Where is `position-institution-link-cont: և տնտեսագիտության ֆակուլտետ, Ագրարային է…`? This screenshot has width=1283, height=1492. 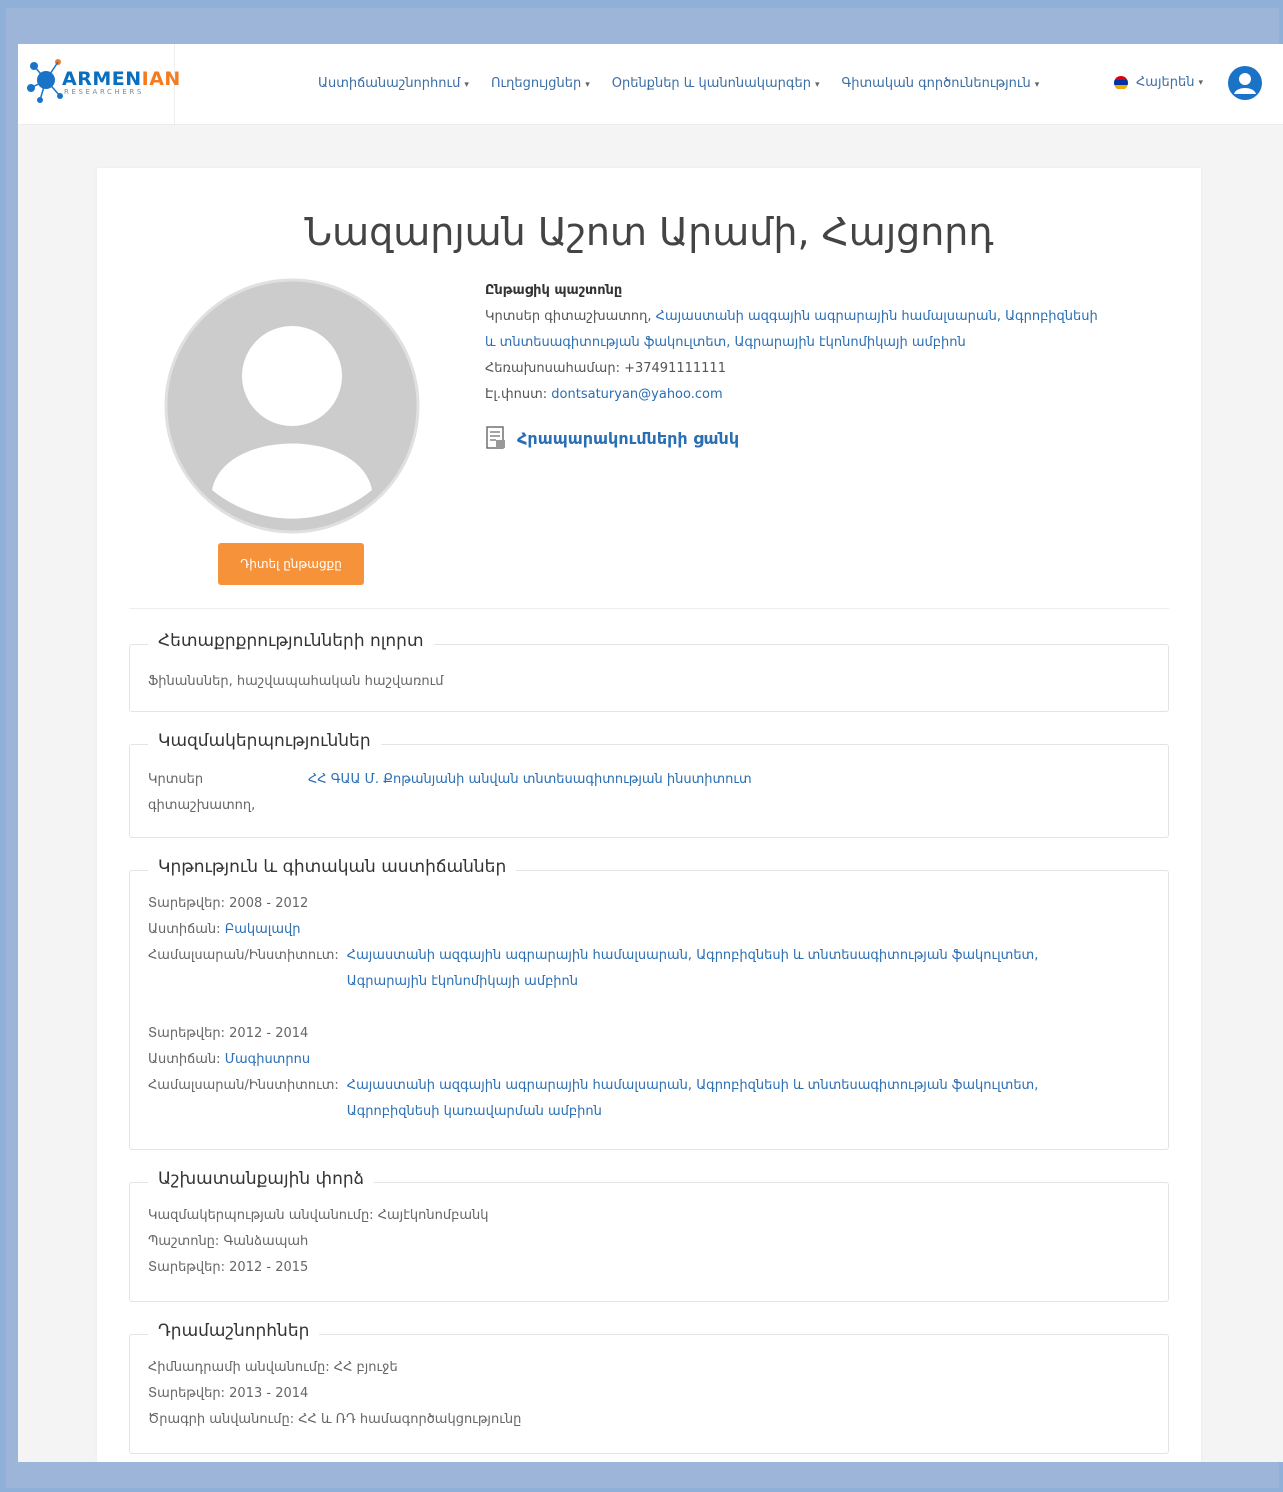 position-institution-link-cont: և տնտեսագիտության ֆակուլտետ, Ագրարային է… is located at coordinates (835, 343).